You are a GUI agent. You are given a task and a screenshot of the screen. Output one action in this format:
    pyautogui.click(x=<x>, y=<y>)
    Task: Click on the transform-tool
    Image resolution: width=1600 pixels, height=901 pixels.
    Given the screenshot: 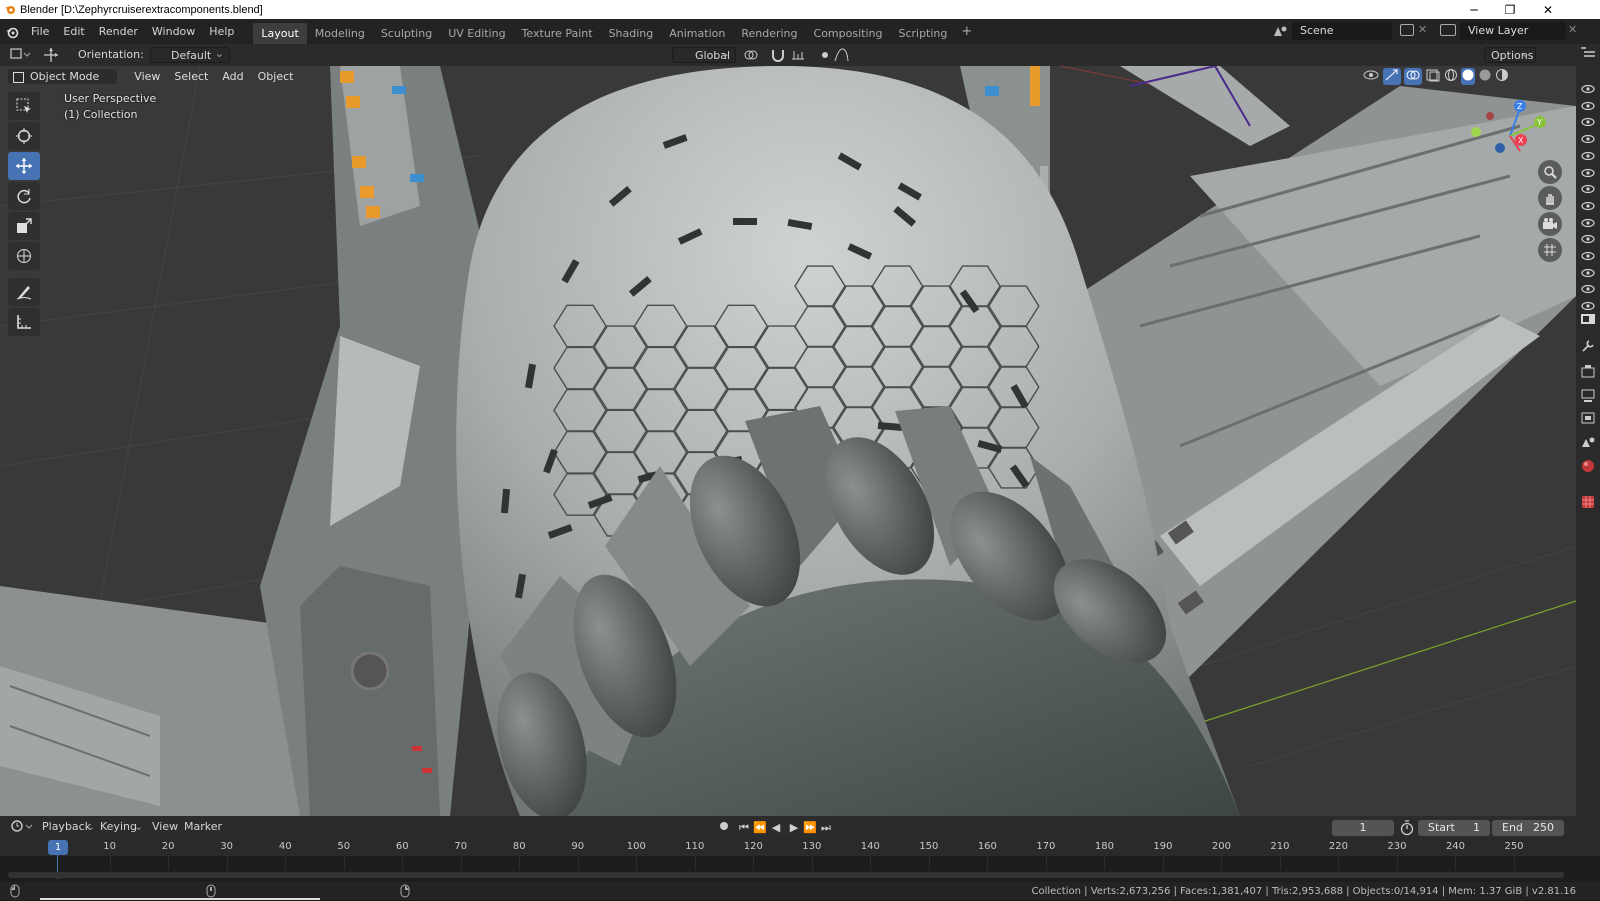 What is the action you would take?
    pyautogui.click(x=24, y=256)
    